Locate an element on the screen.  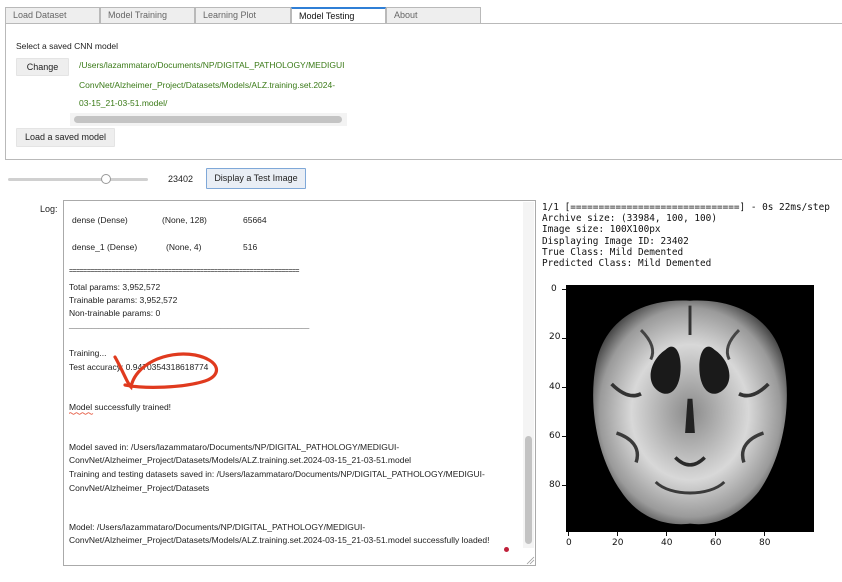
log-trainable-params: Trainable params: 3,952,572 is located at coordinates (123, 300).